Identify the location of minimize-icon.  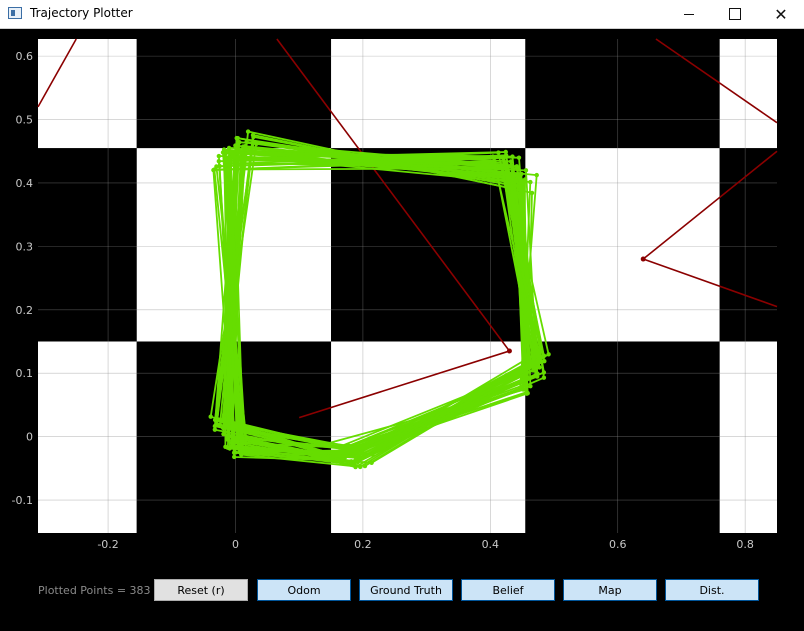
(689, 14).